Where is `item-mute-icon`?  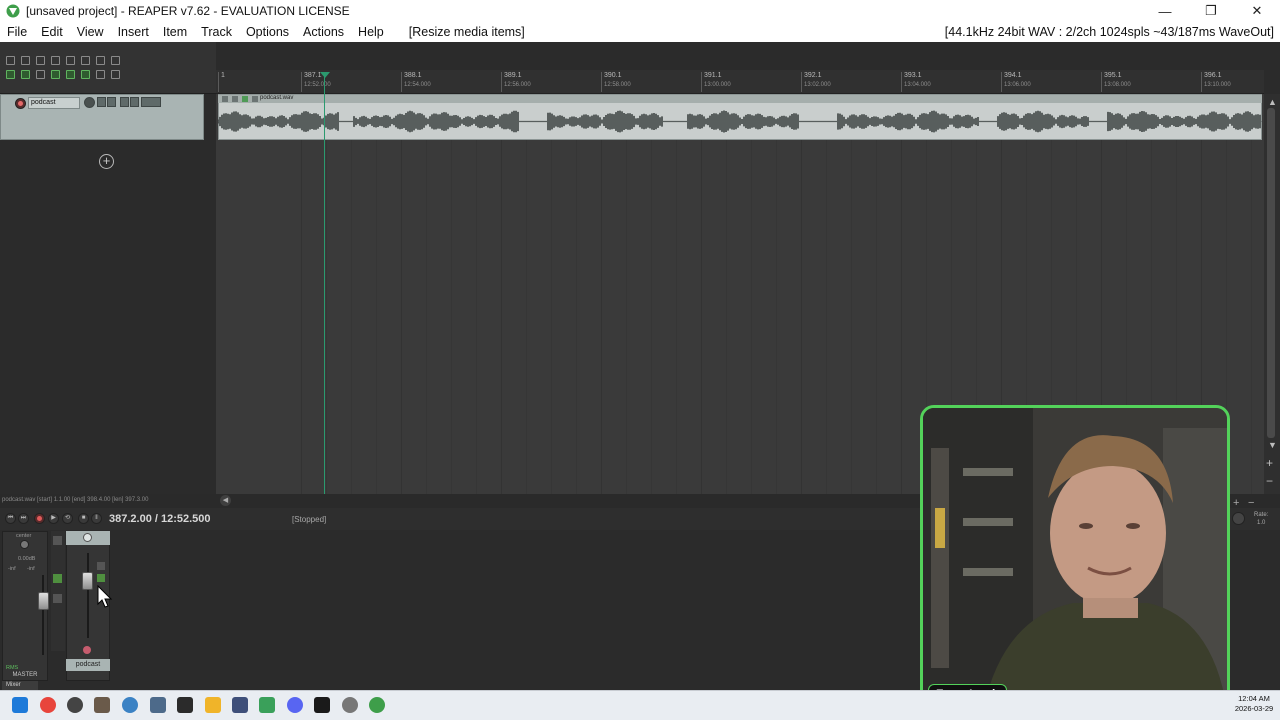
item-mute-icon is located at coordinates (235, 99).